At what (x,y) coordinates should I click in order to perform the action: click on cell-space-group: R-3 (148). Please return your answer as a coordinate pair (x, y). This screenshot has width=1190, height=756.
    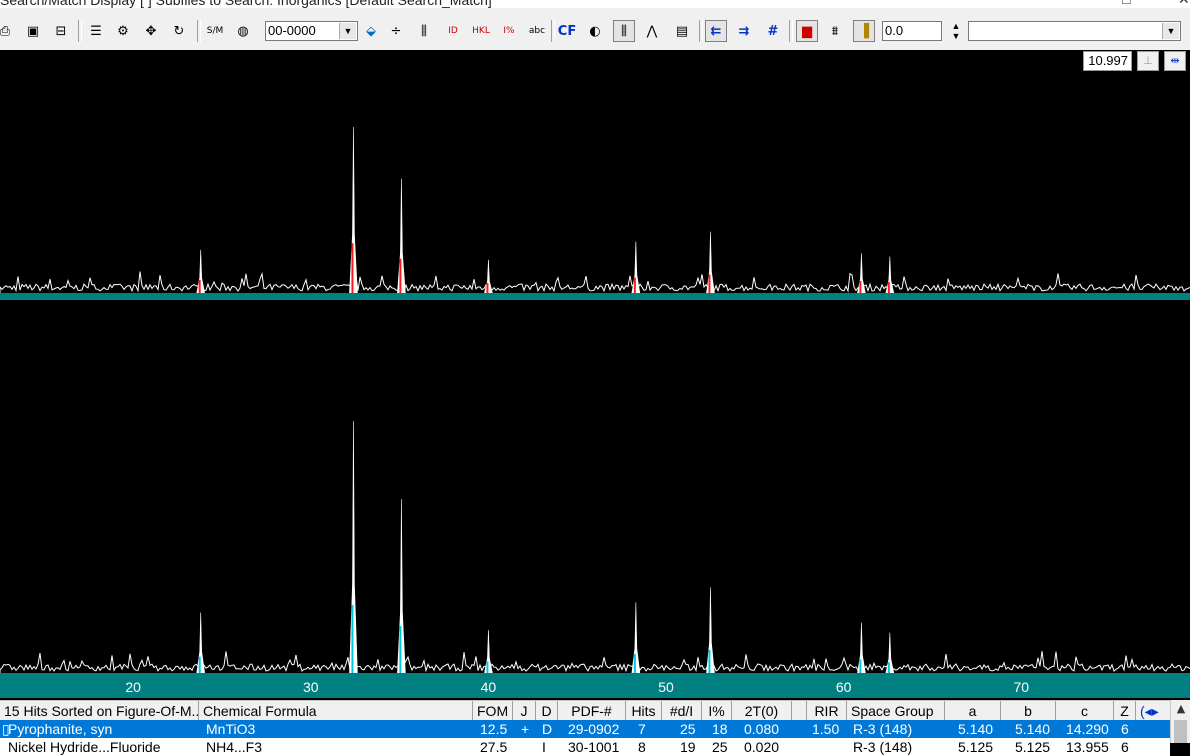
    Looking at the image, I should click on (883, 747).